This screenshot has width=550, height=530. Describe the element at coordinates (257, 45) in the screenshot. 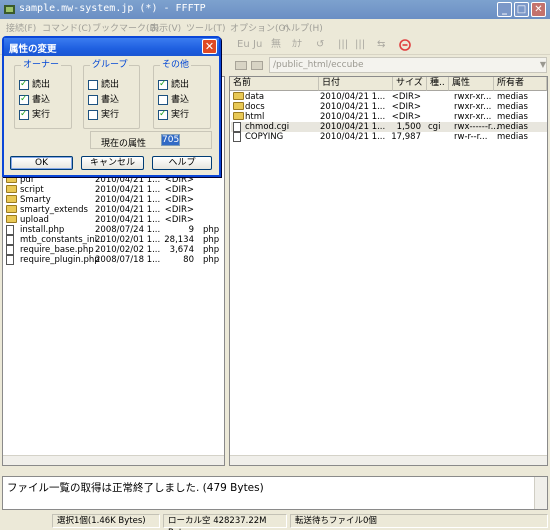

I see `jis-button: Ju` at that location.